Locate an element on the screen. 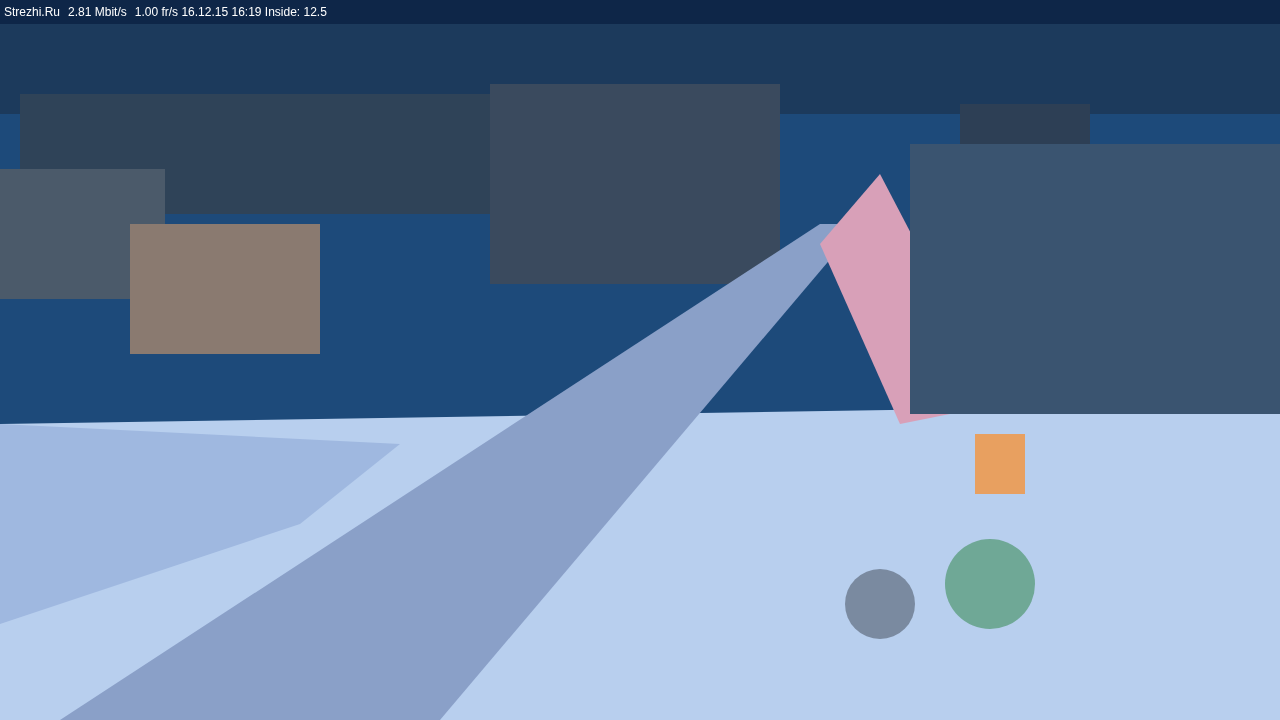 Image resolution: width=1280 pixels, height=720 pixels. status-text: 1.00 fr/s 16.12.15 16:19 Inside: 12.5 is located at coordinates (230, 12).